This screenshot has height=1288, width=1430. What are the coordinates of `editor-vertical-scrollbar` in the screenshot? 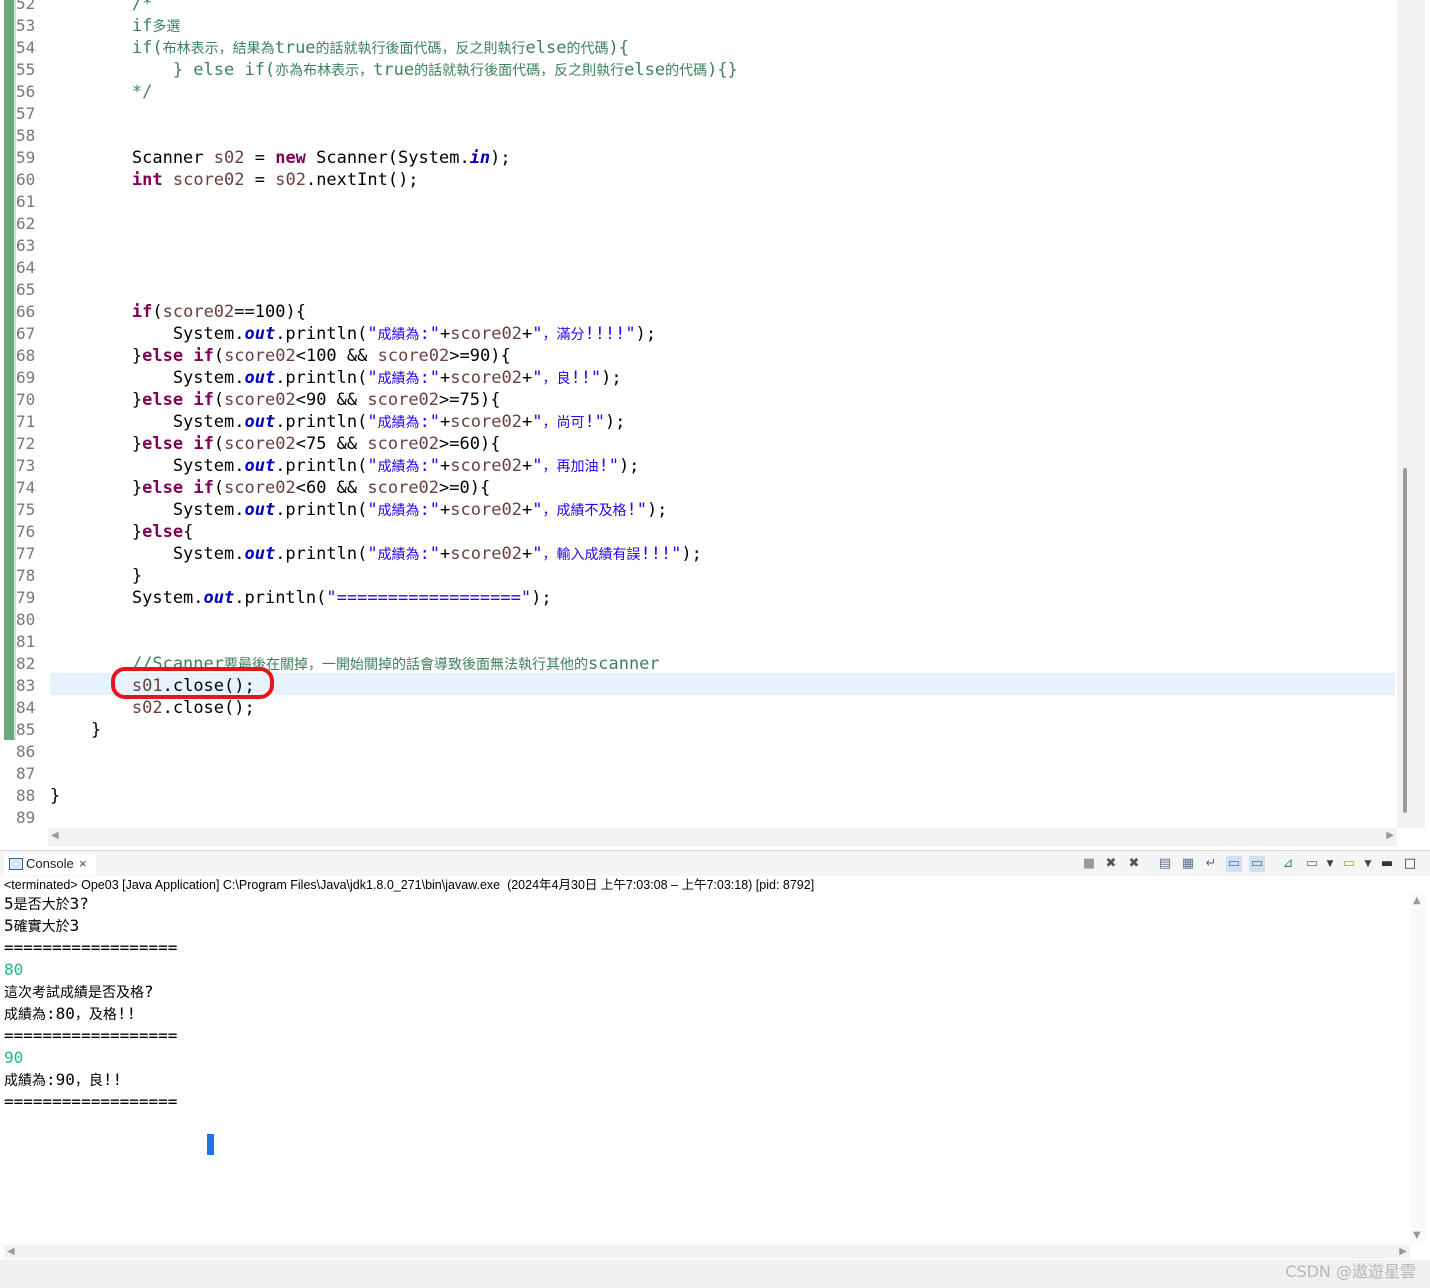 It's located at (1411, 414).